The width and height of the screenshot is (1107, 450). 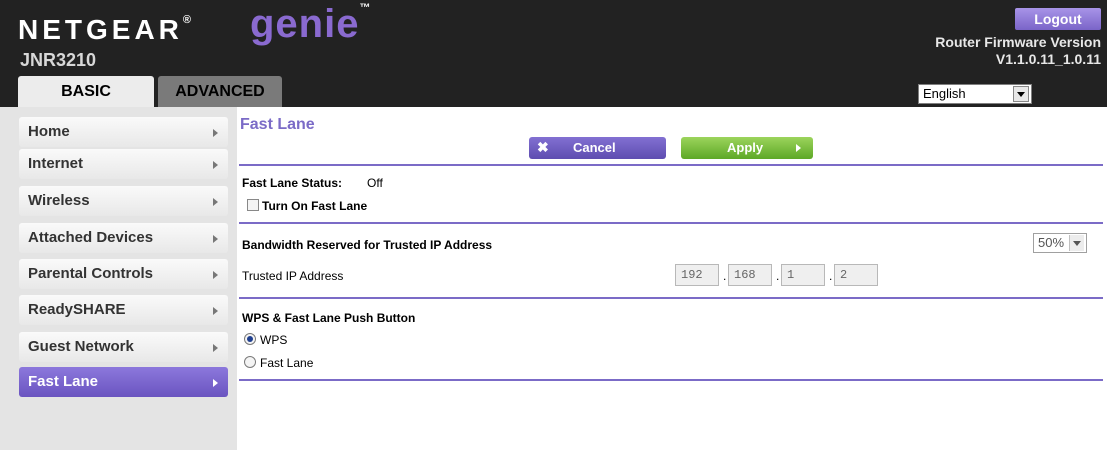 I want to click on firmware-version: V1.1.0.11_1.0.11, so click(x=1048, y=59).